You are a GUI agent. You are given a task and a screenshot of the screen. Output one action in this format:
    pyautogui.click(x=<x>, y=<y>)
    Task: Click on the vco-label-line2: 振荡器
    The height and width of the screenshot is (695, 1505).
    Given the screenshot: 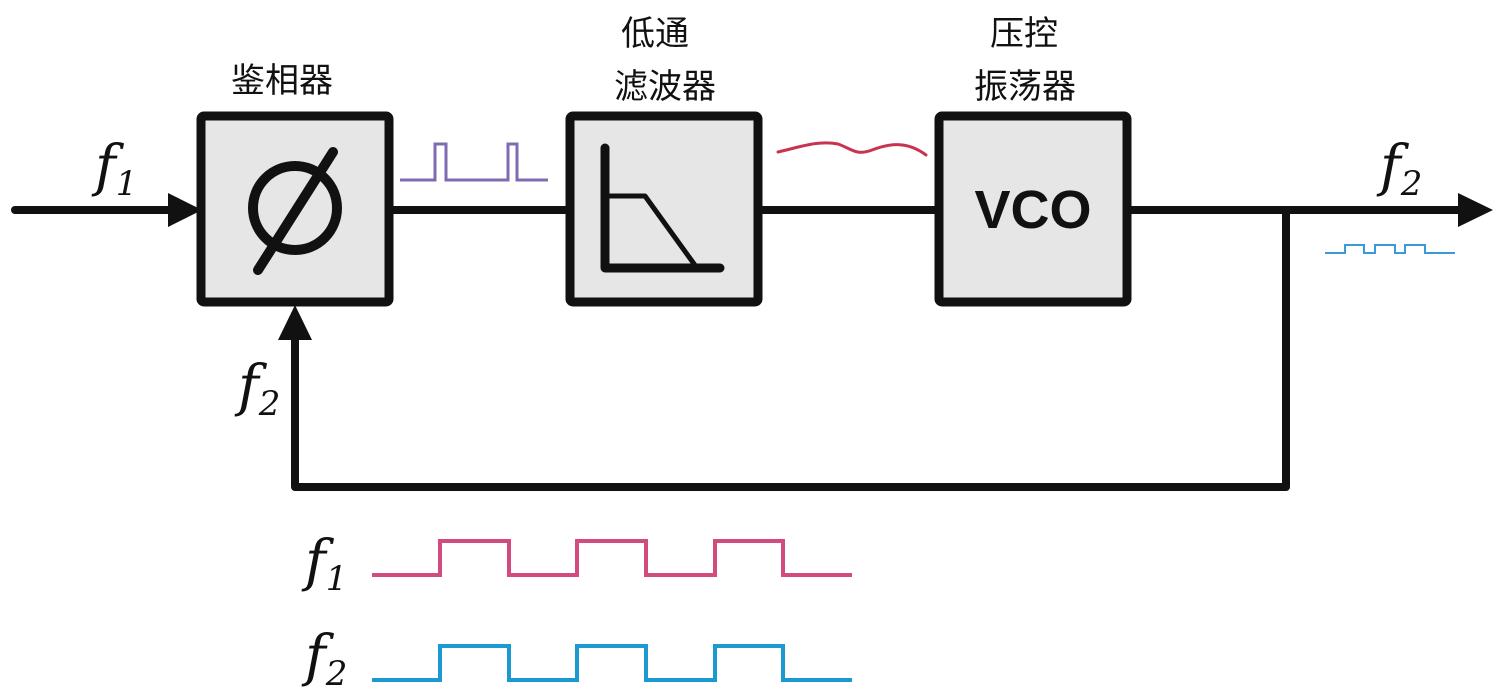 What is the action you would take?
    pyautogui.click(x=1025, y=87)
    